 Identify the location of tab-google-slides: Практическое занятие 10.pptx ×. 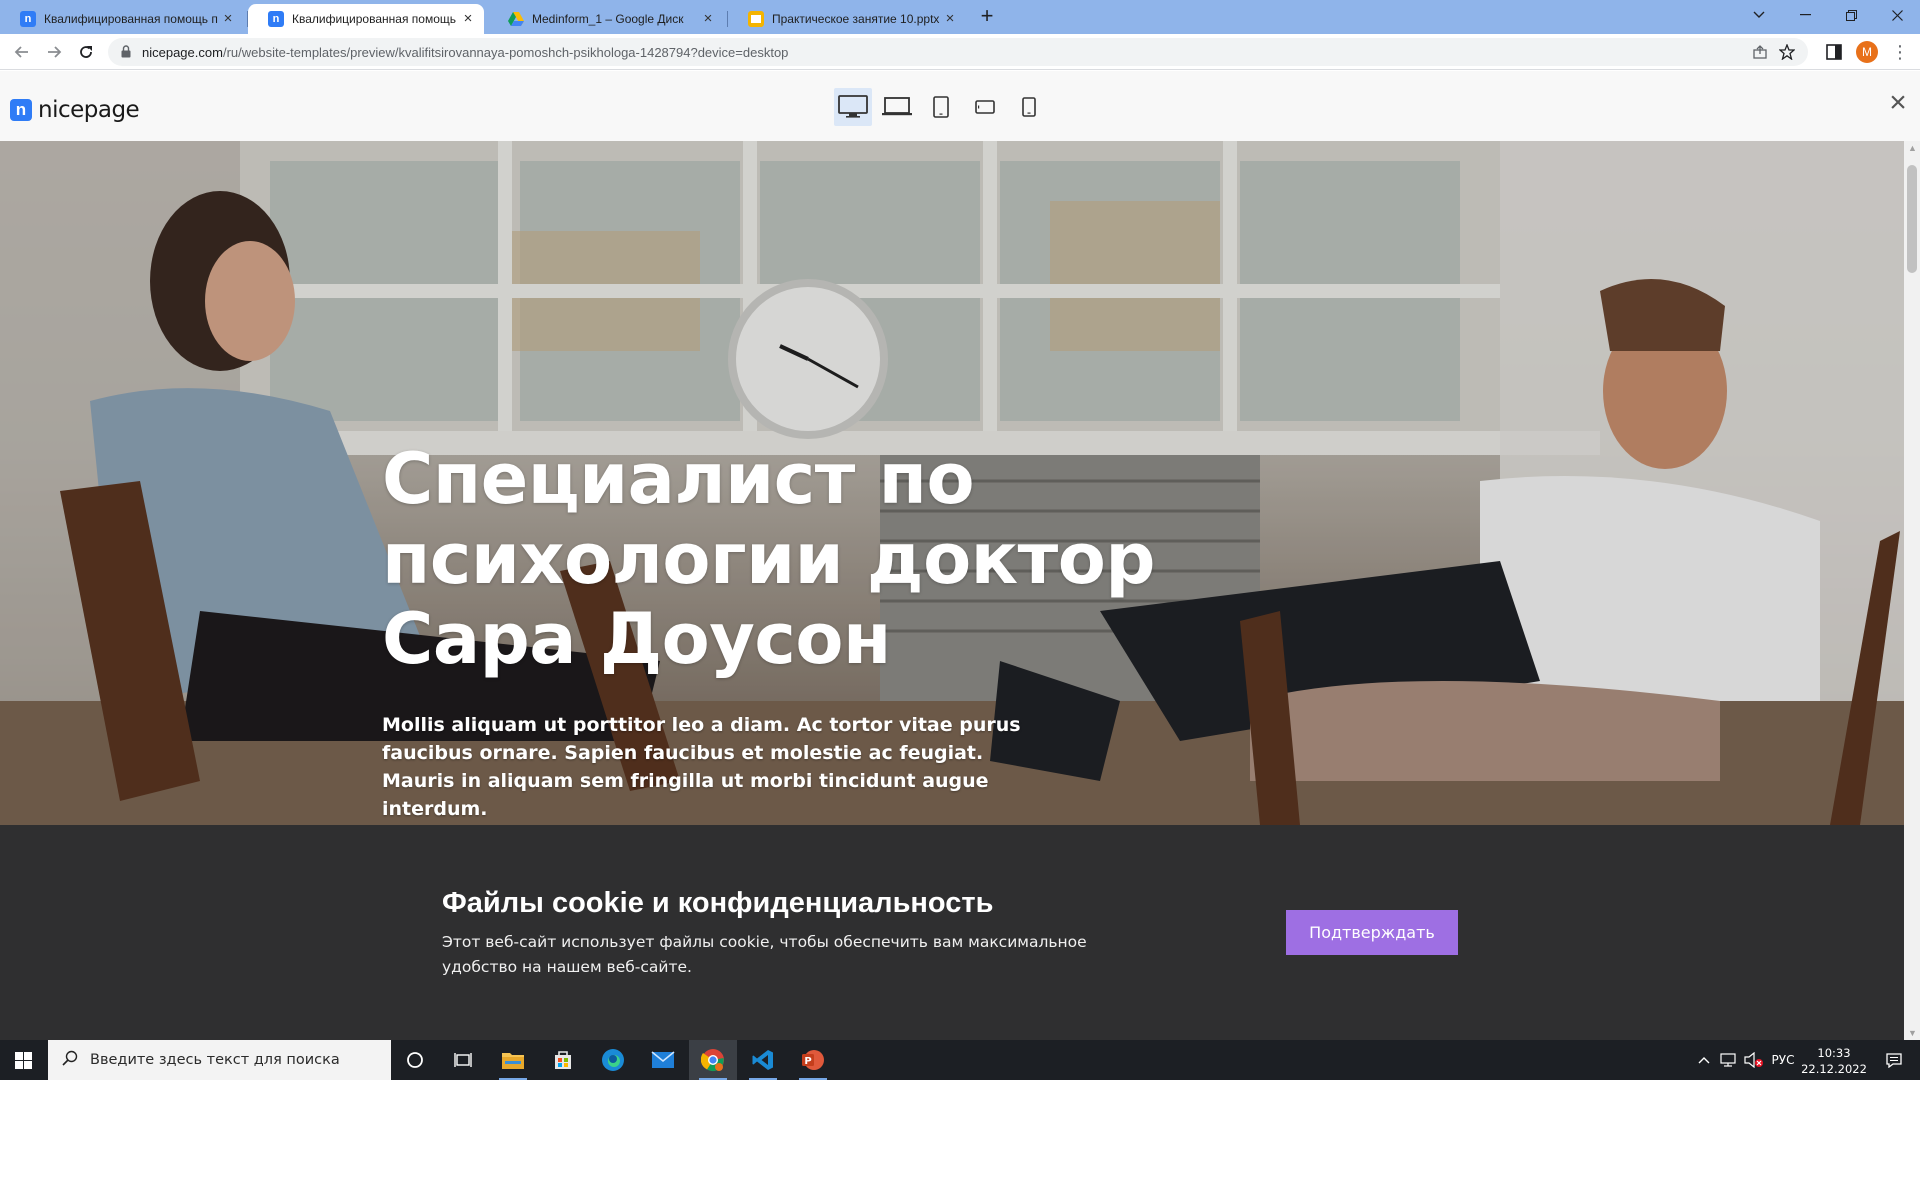
(847, 19).